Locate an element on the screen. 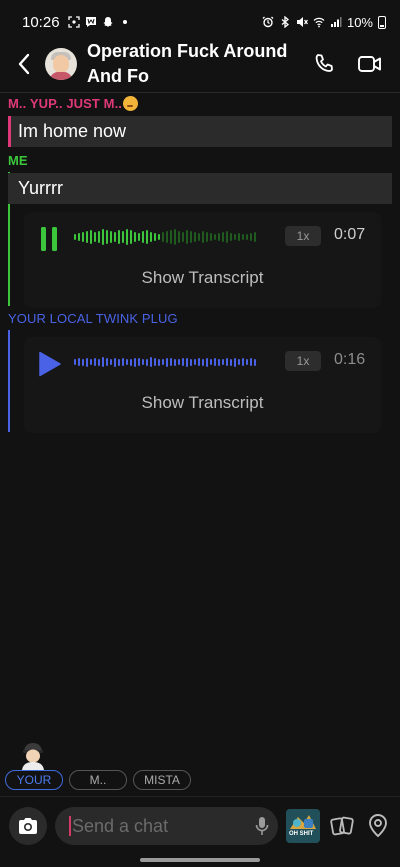  call-button is located at coordinates (324, 64).